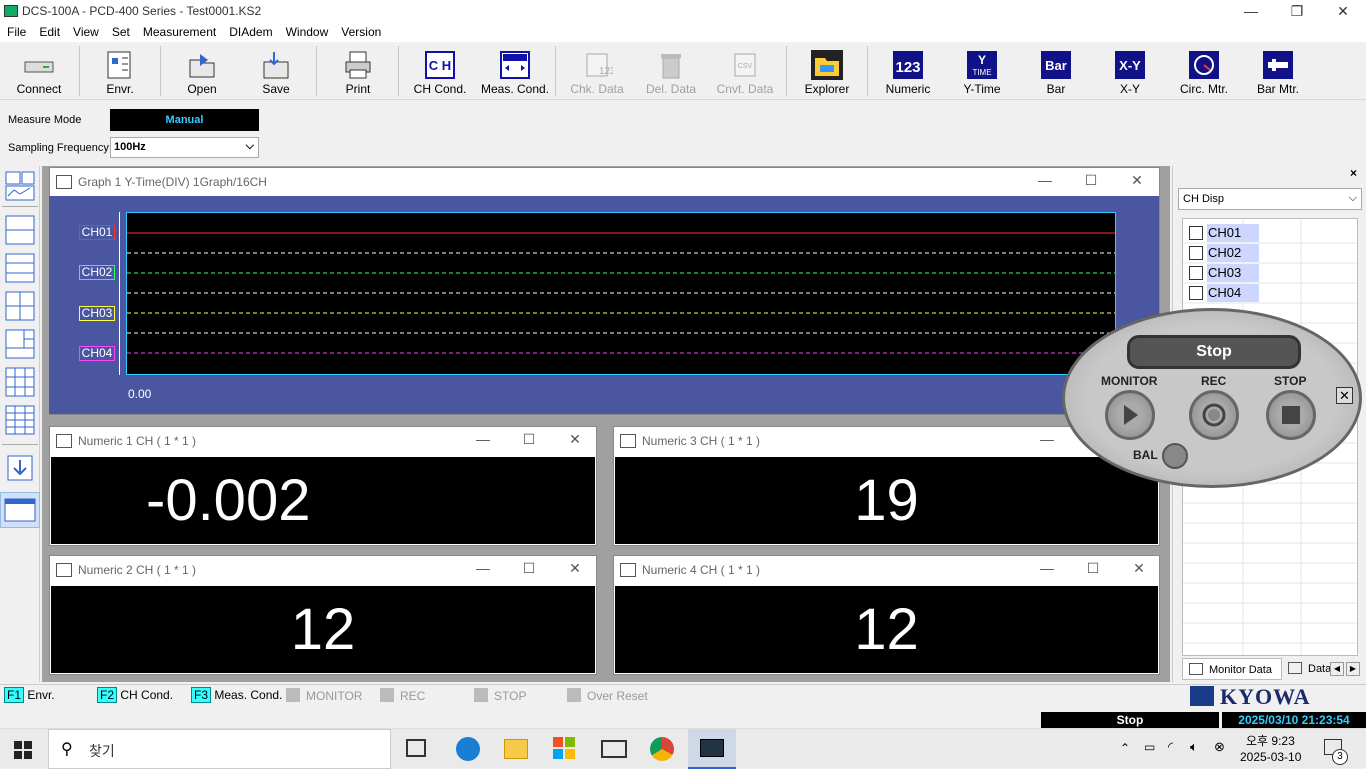 This screenshot has width=1366, height=769. What do you see at coordinates (1170, 747) in the screenshot?
I see `wifi-icon: ◜` at bounding box center [1170, 747].